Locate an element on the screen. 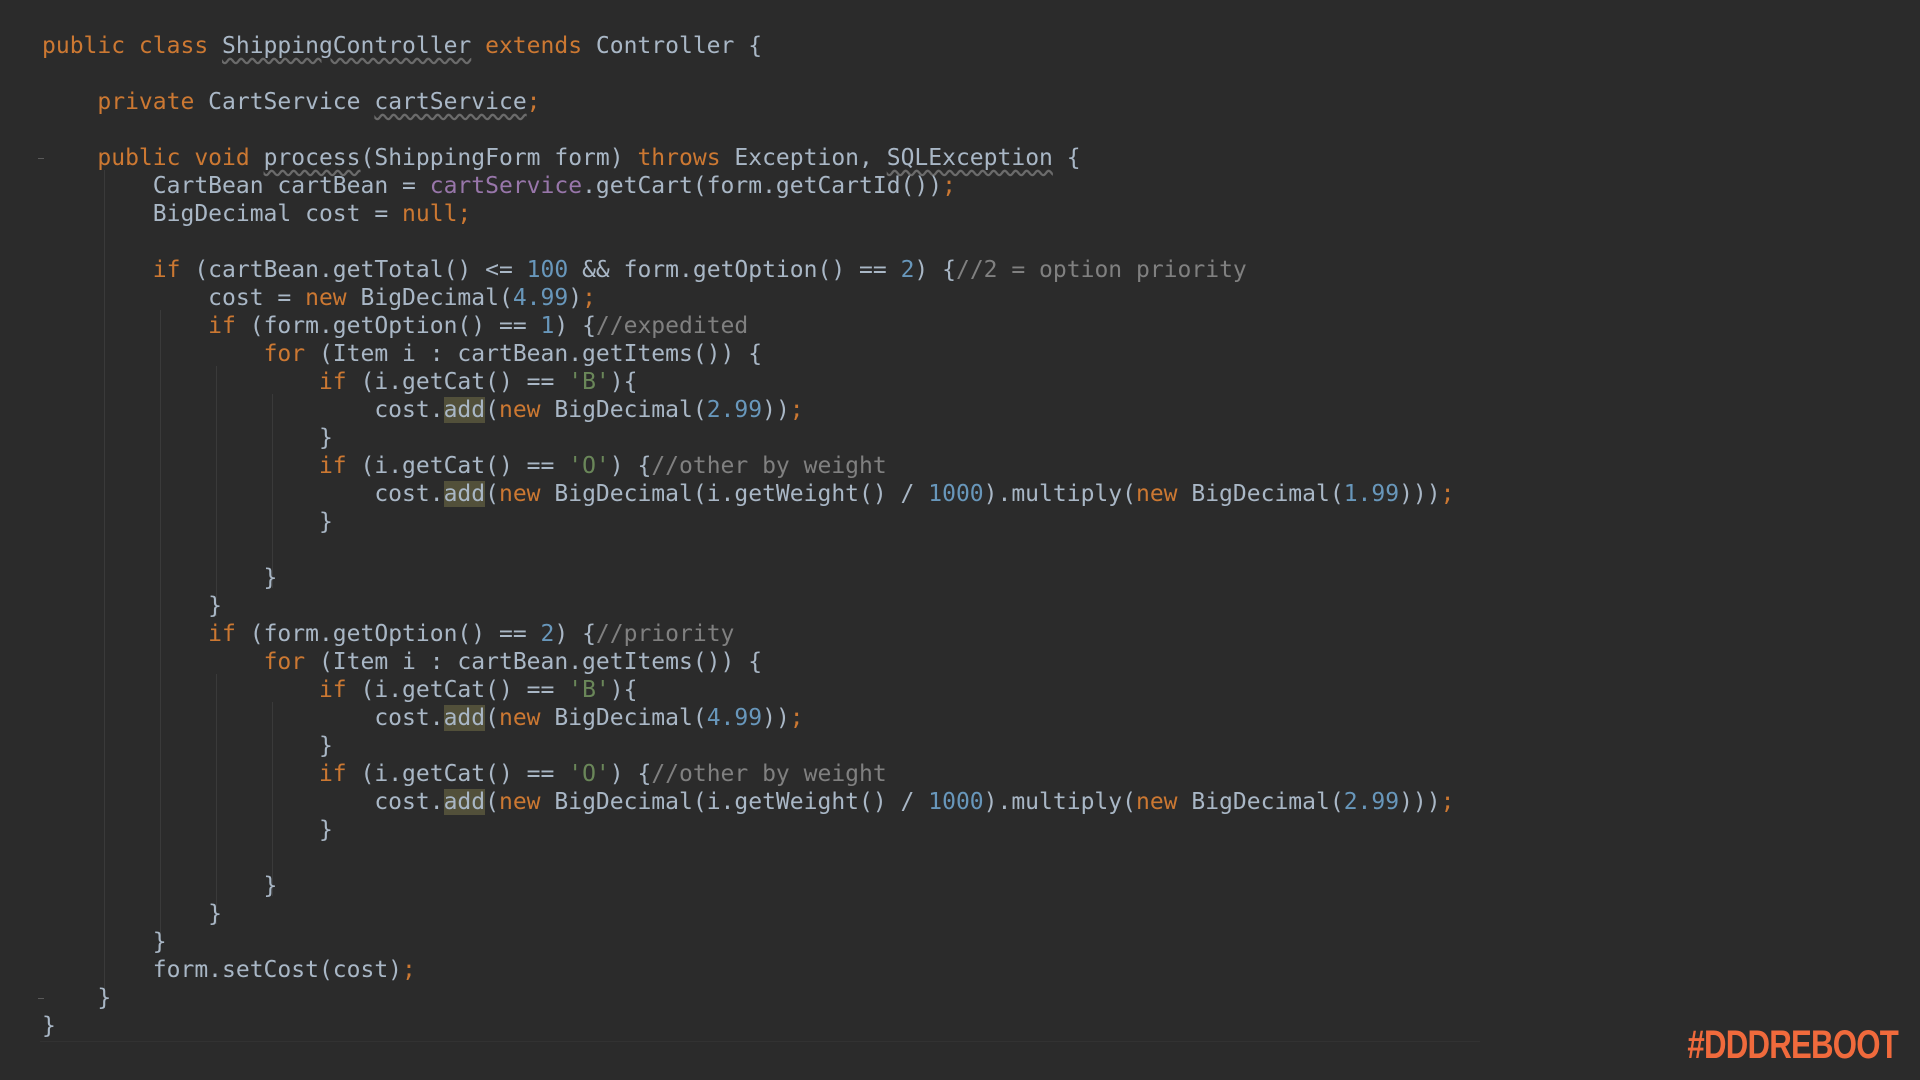 This screenshot has height=1080, width=1920. code-line: private CartService cartService; is located at coordinates (291, 102).